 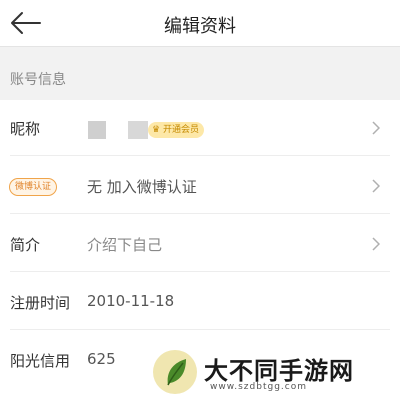 I want to click on register-time-label: 注册时间, so click(x=40, y=303).